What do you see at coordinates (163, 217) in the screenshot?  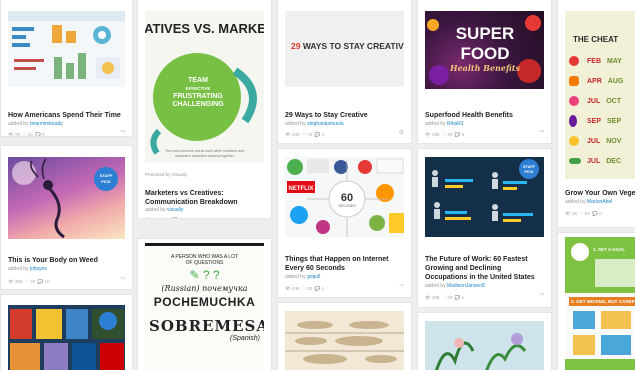 I see `card-stats: 👁 50 ♡ 93 💬 1` at bounding box center [163, 217].